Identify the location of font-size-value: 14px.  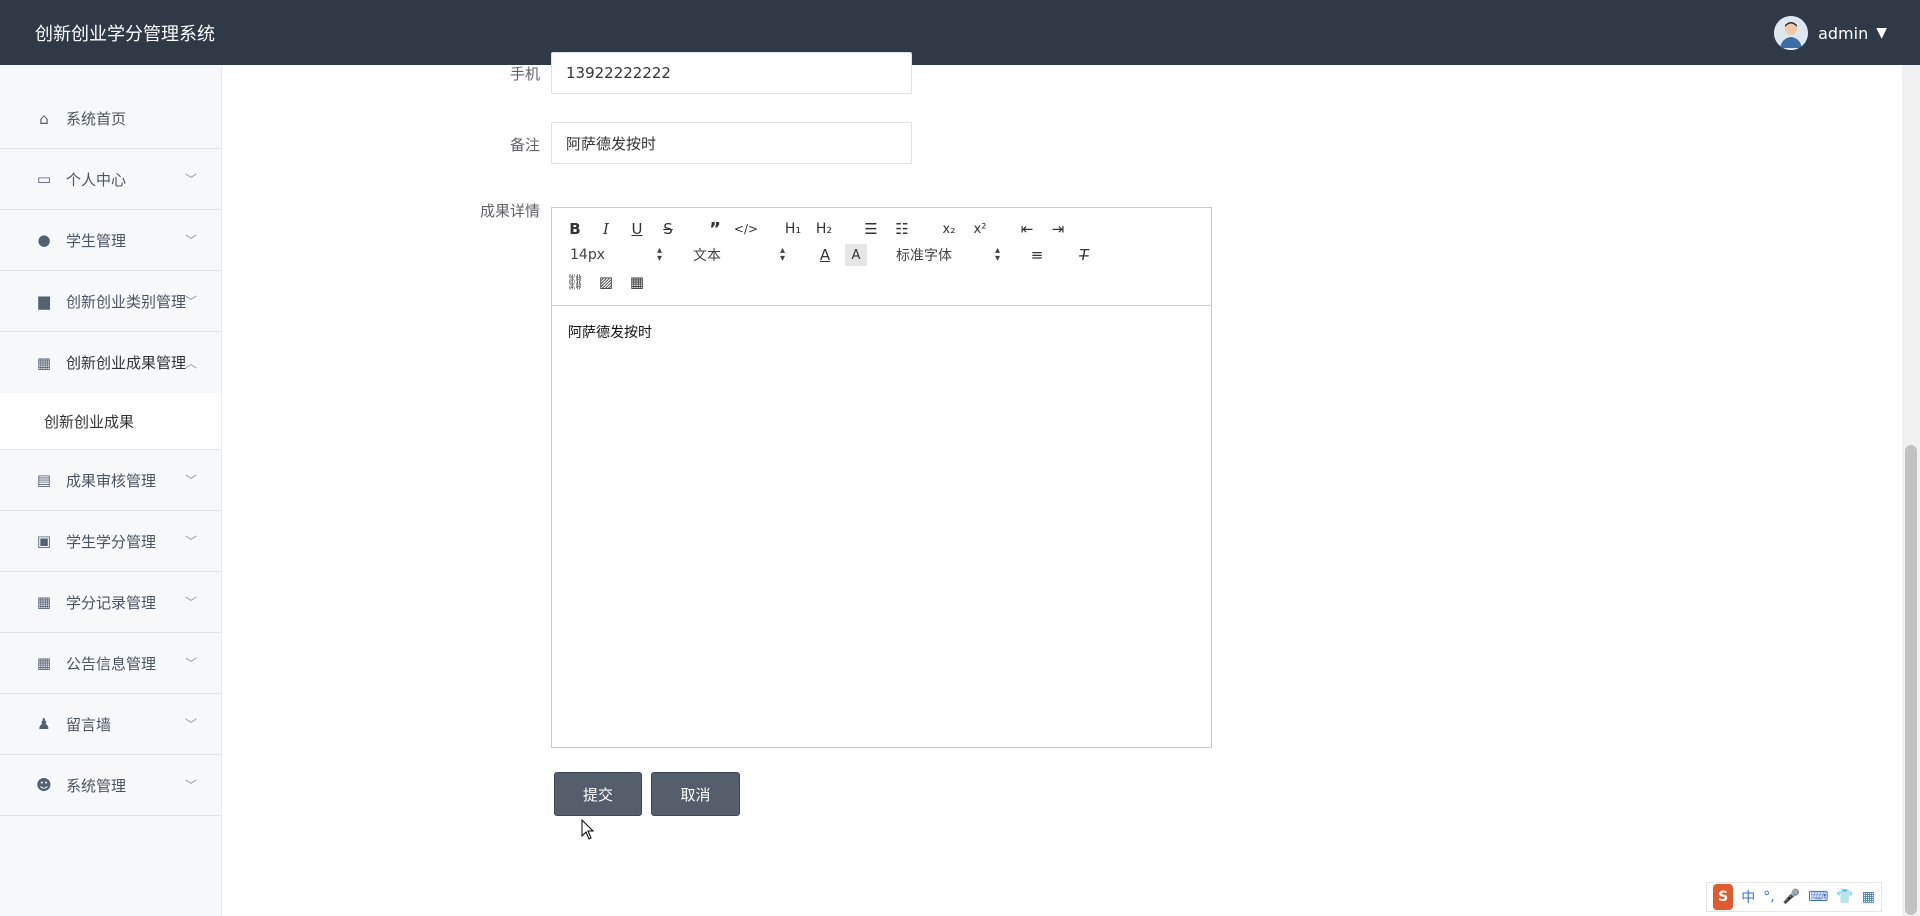
(587, 255).